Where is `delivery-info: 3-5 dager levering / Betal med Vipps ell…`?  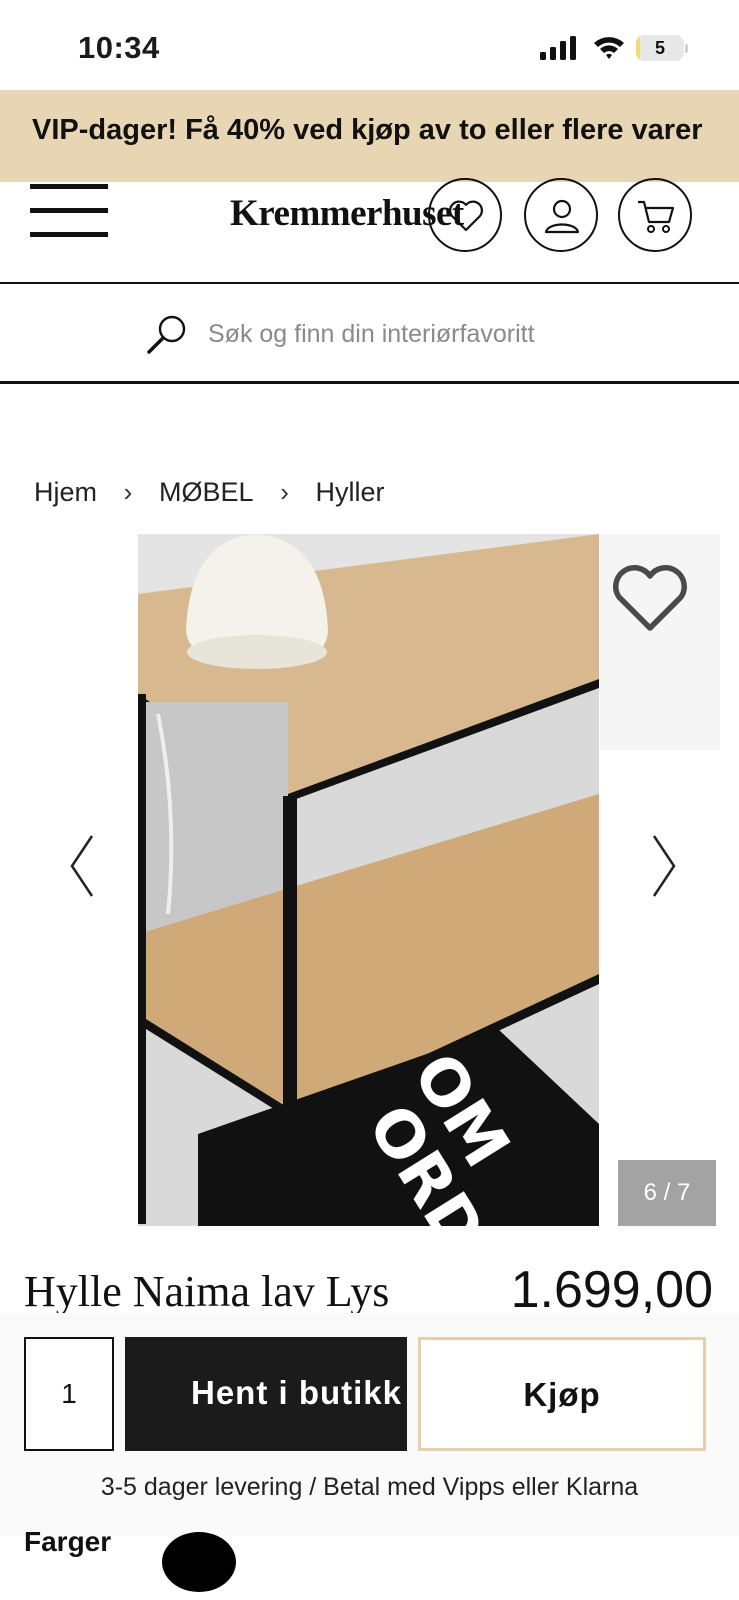
delivery-info: 3-5 dager levering / Betal med Vipps ell… is located at coordinates (369, 1487).